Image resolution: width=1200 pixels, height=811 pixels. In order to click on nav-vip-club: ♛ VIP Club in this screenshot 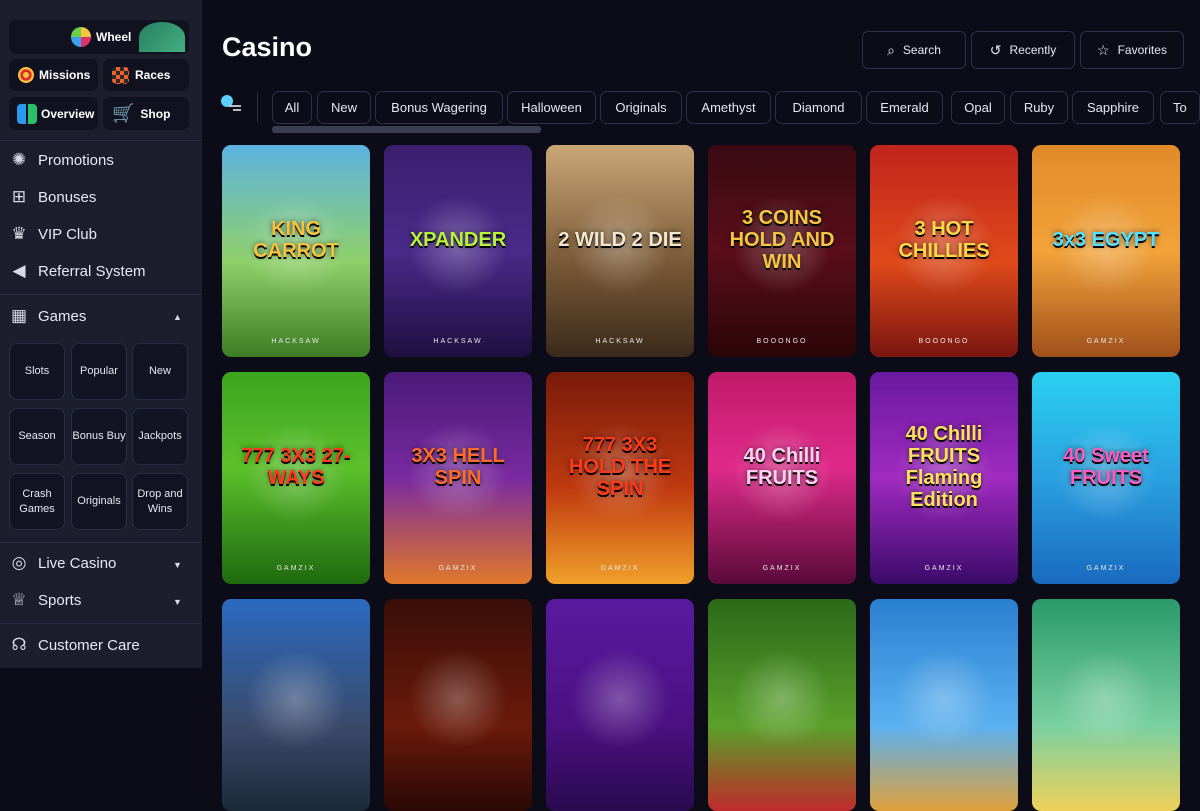, I will do `click(53, 234)`.